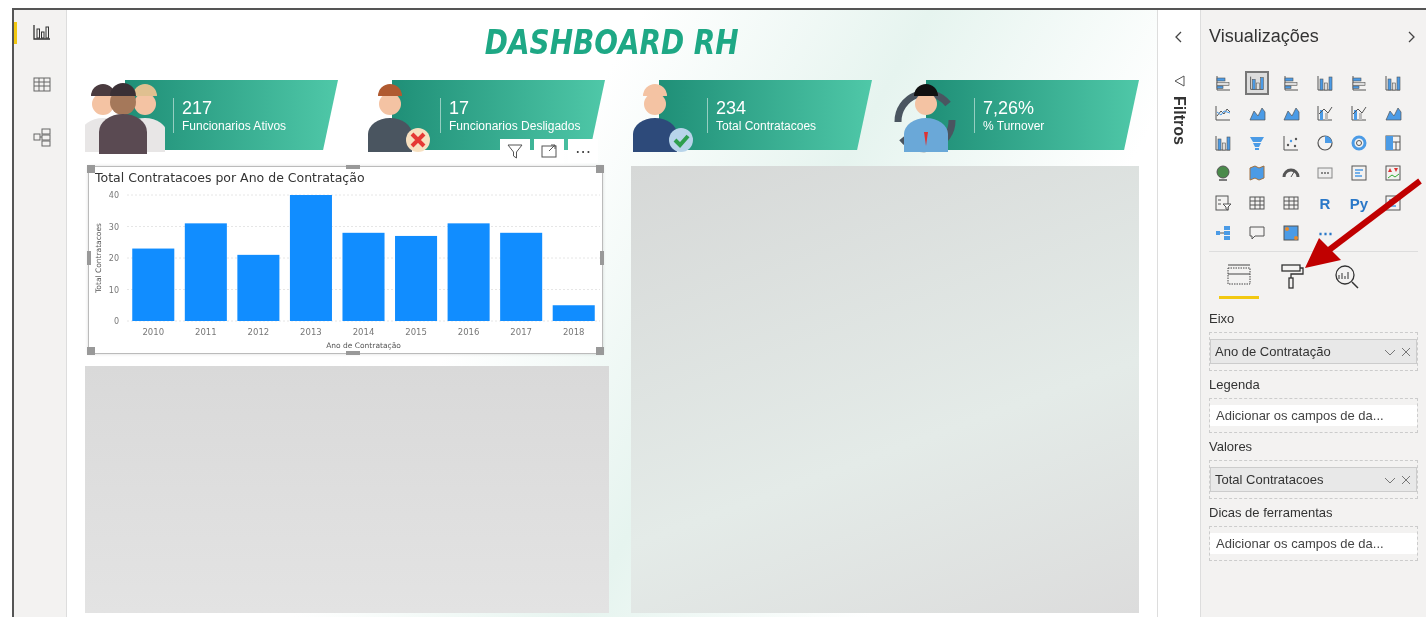 The image size is (1426, 617). What do you see at coordinates (153, 332) in the screenshot?
I see `x-tick-label: 2010` at bounding box center [153, 332].